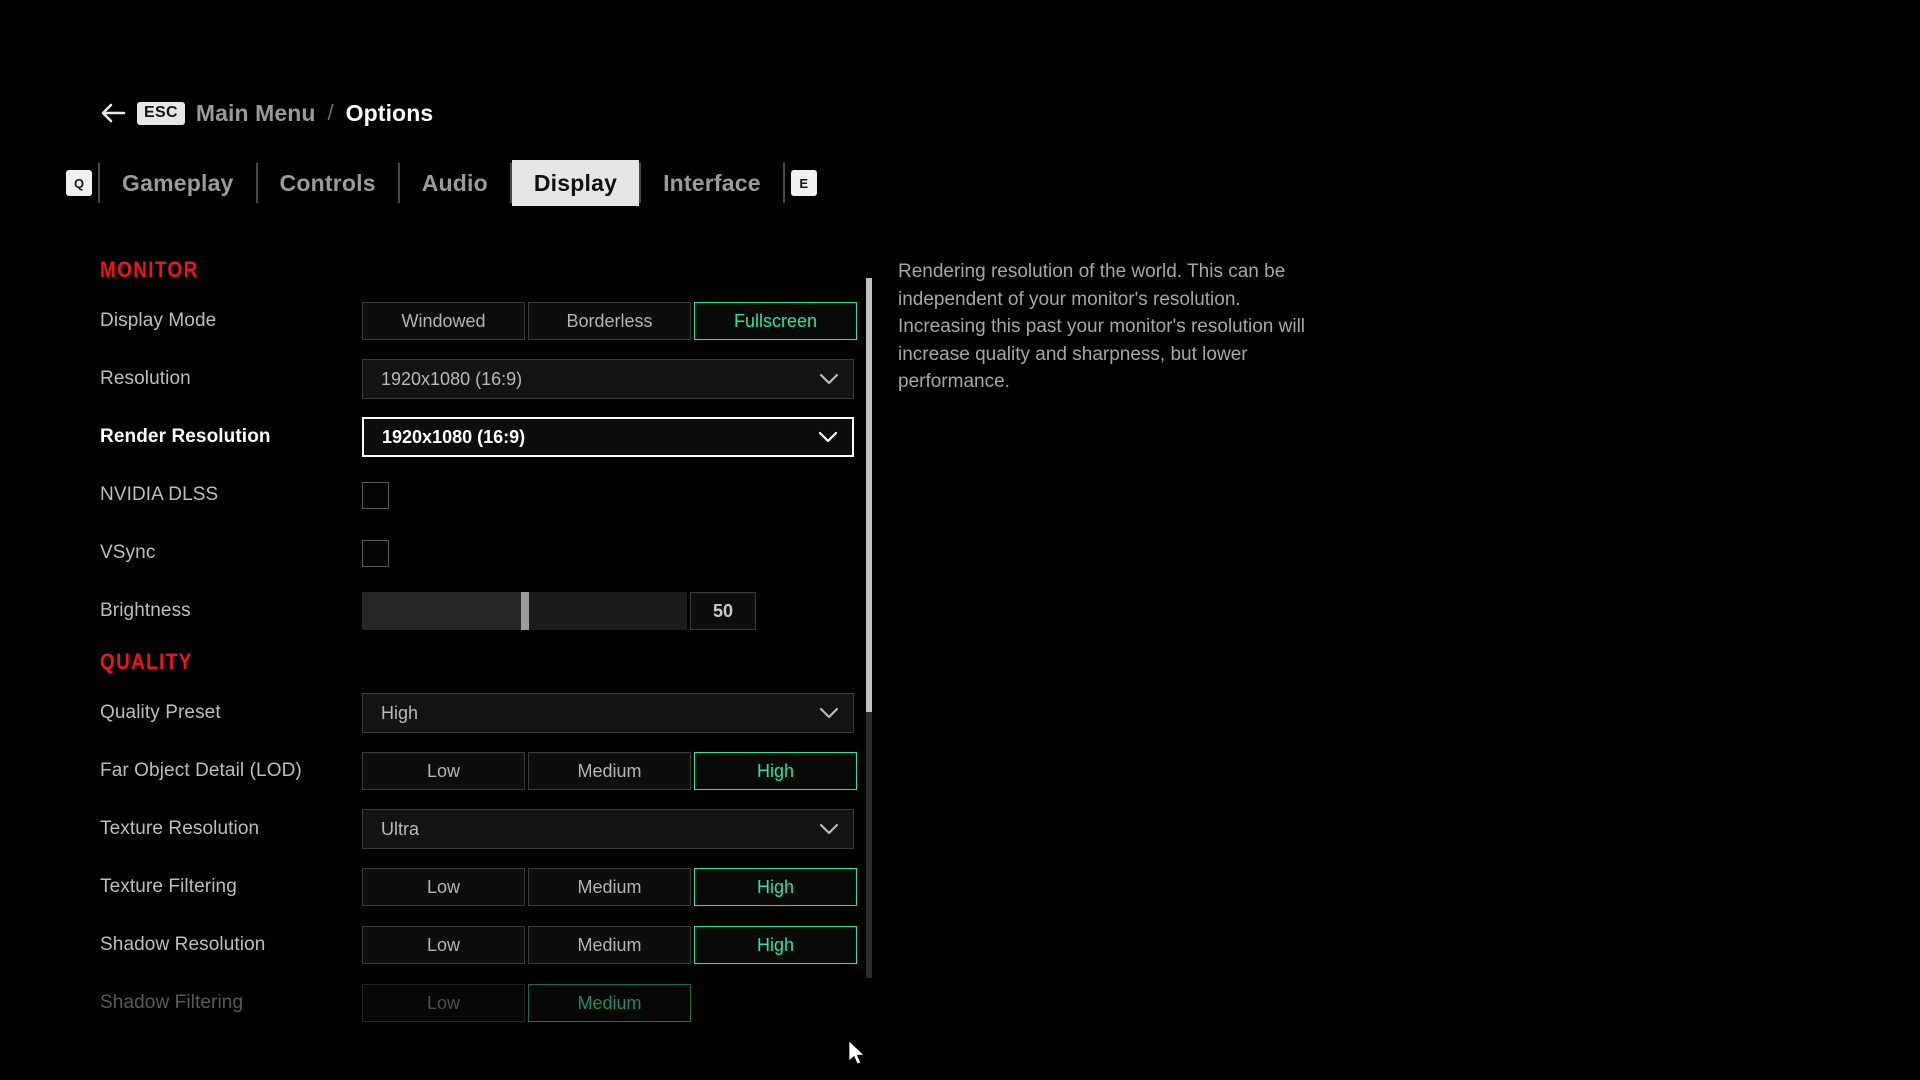 This screenshot has width=1920, height=1080. I want to click on setting-row-texture-filtering: Texture Filtering Low Medium High, so click(485, 887).